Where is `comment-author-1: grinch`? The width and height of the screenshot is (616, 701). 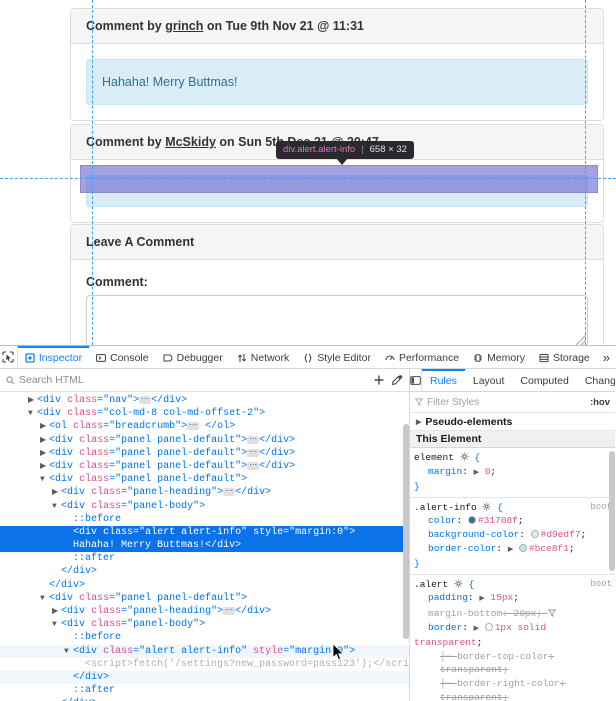
comment-author-1: grinch is located at coordinates (184, 26).